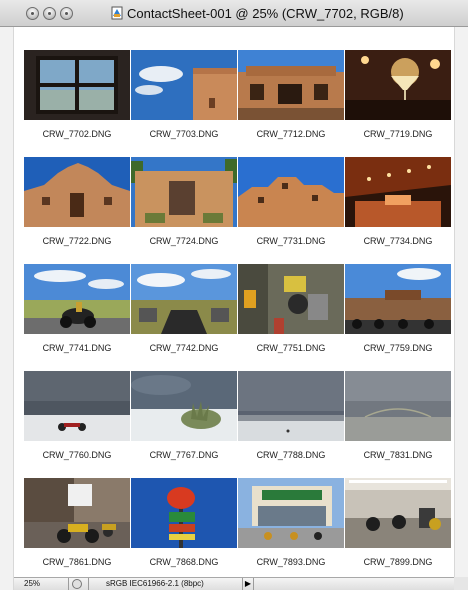  What do you see at coordinates (77, 348) in the screenshot?
I see `thumbnail-filename: CRW_7741.DNG` at bounding box center [77, 348].